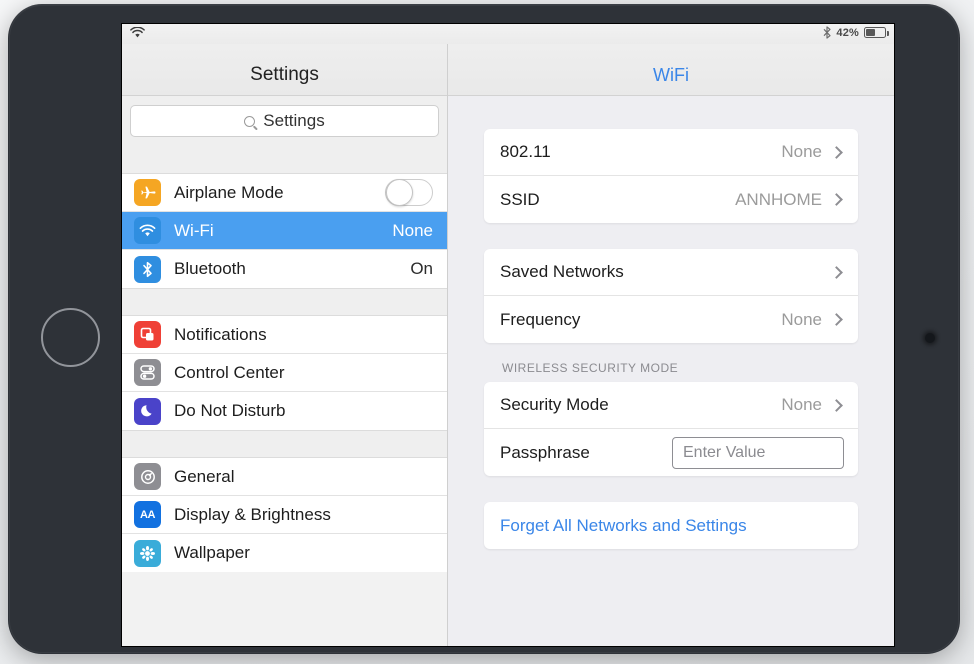  Describe the element at coordinates (194, 230) in the screenshot. I see `sidebar-item-label: Wi-Fi` at that location.